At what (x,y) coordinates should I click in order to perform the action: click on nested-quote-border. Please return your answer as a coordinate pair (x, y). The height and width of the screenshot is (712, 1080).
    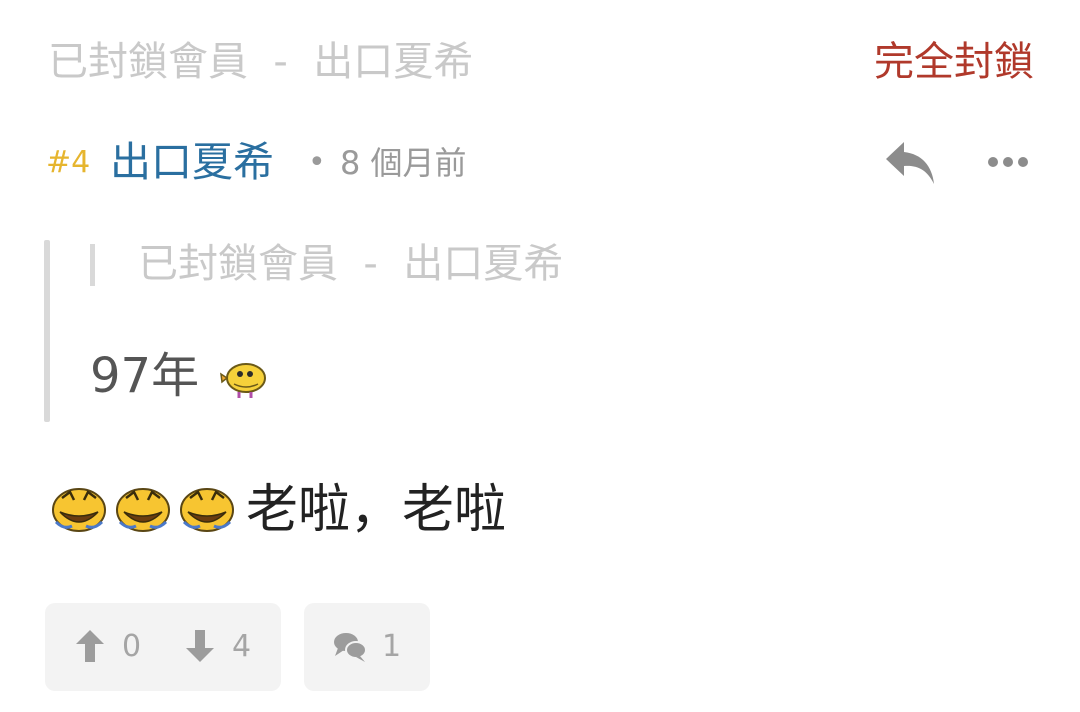
    Looking at the image, I should click on (92, 265).